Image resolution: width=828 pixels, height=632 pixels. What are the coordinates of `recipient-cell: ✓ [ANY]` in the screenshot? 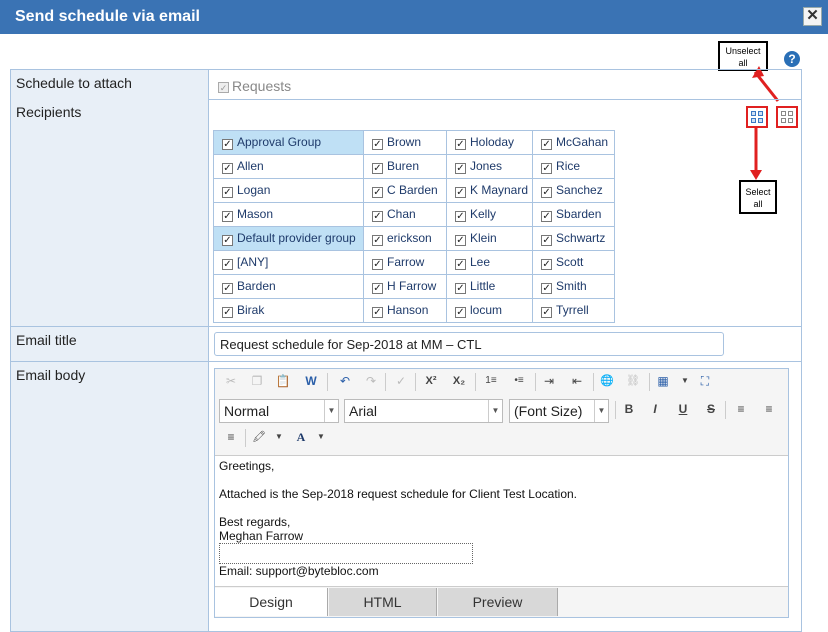 It's located at (288, 262).